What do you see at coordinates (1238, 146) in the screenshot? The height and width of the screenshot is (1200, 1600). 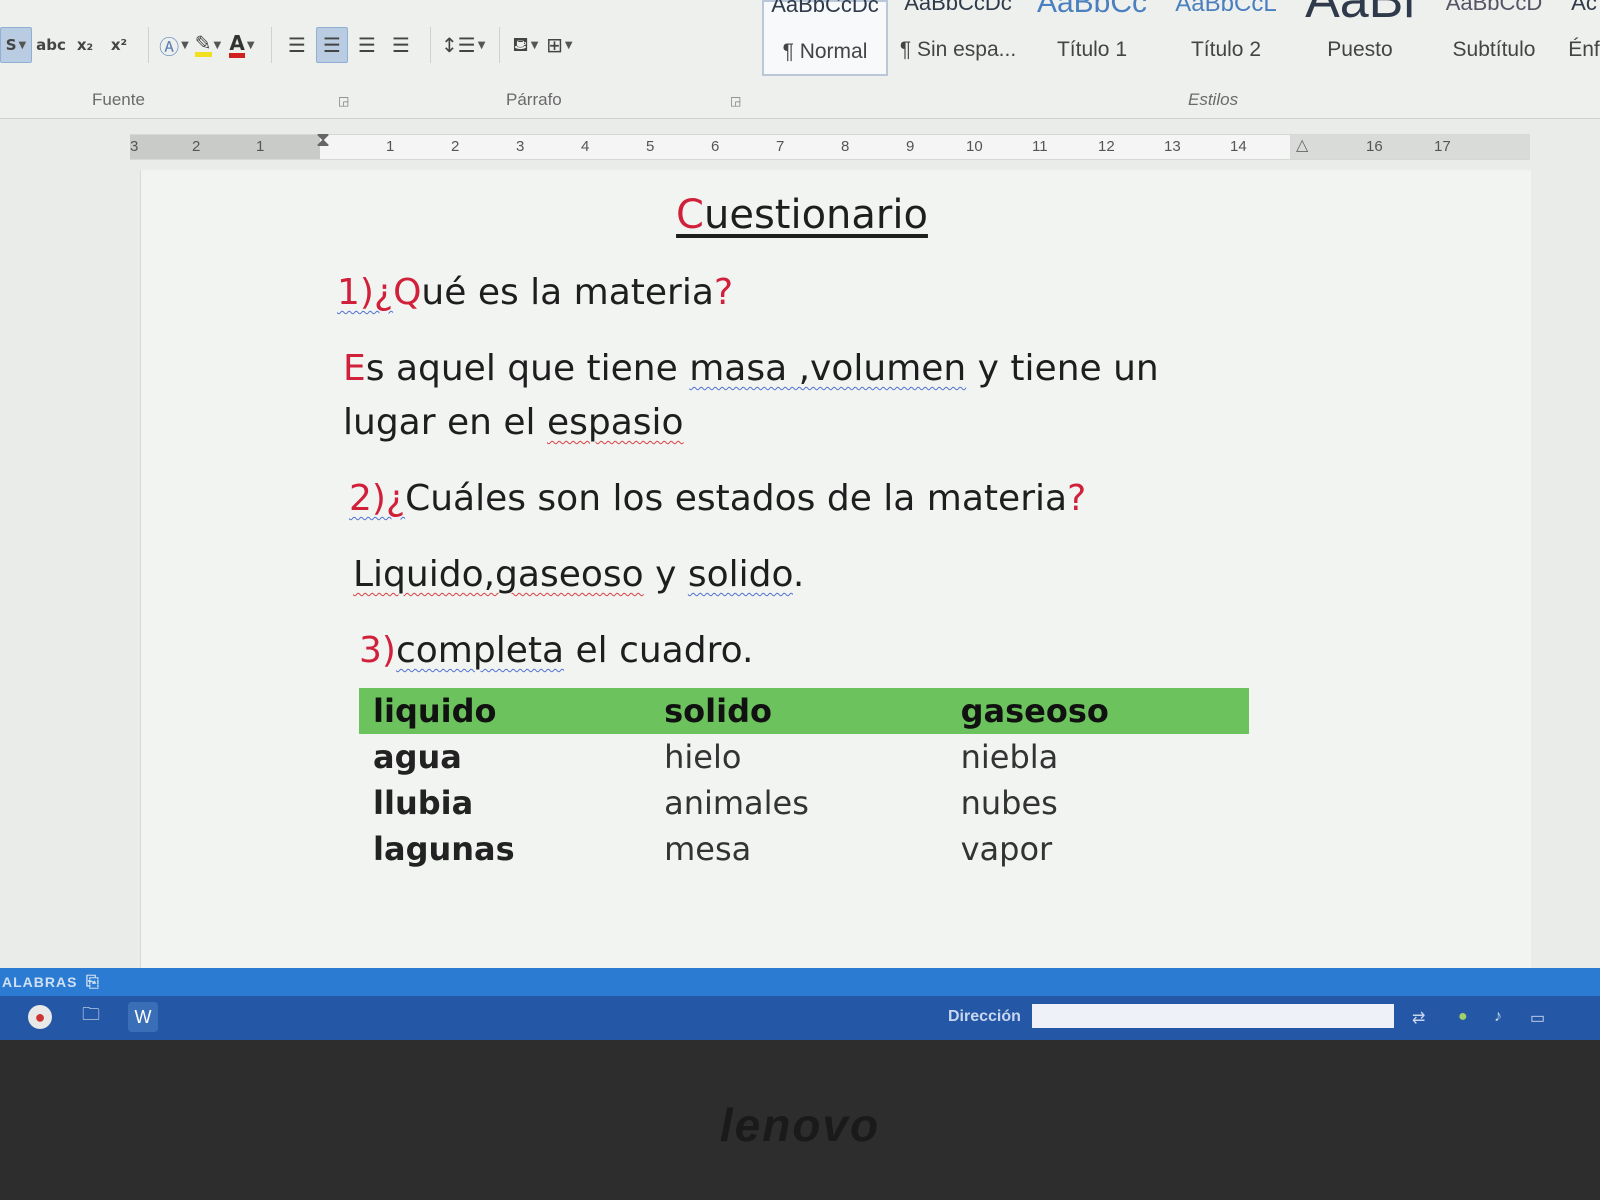 I see `ruler-number: 14` at bounding box center [1238, 146].